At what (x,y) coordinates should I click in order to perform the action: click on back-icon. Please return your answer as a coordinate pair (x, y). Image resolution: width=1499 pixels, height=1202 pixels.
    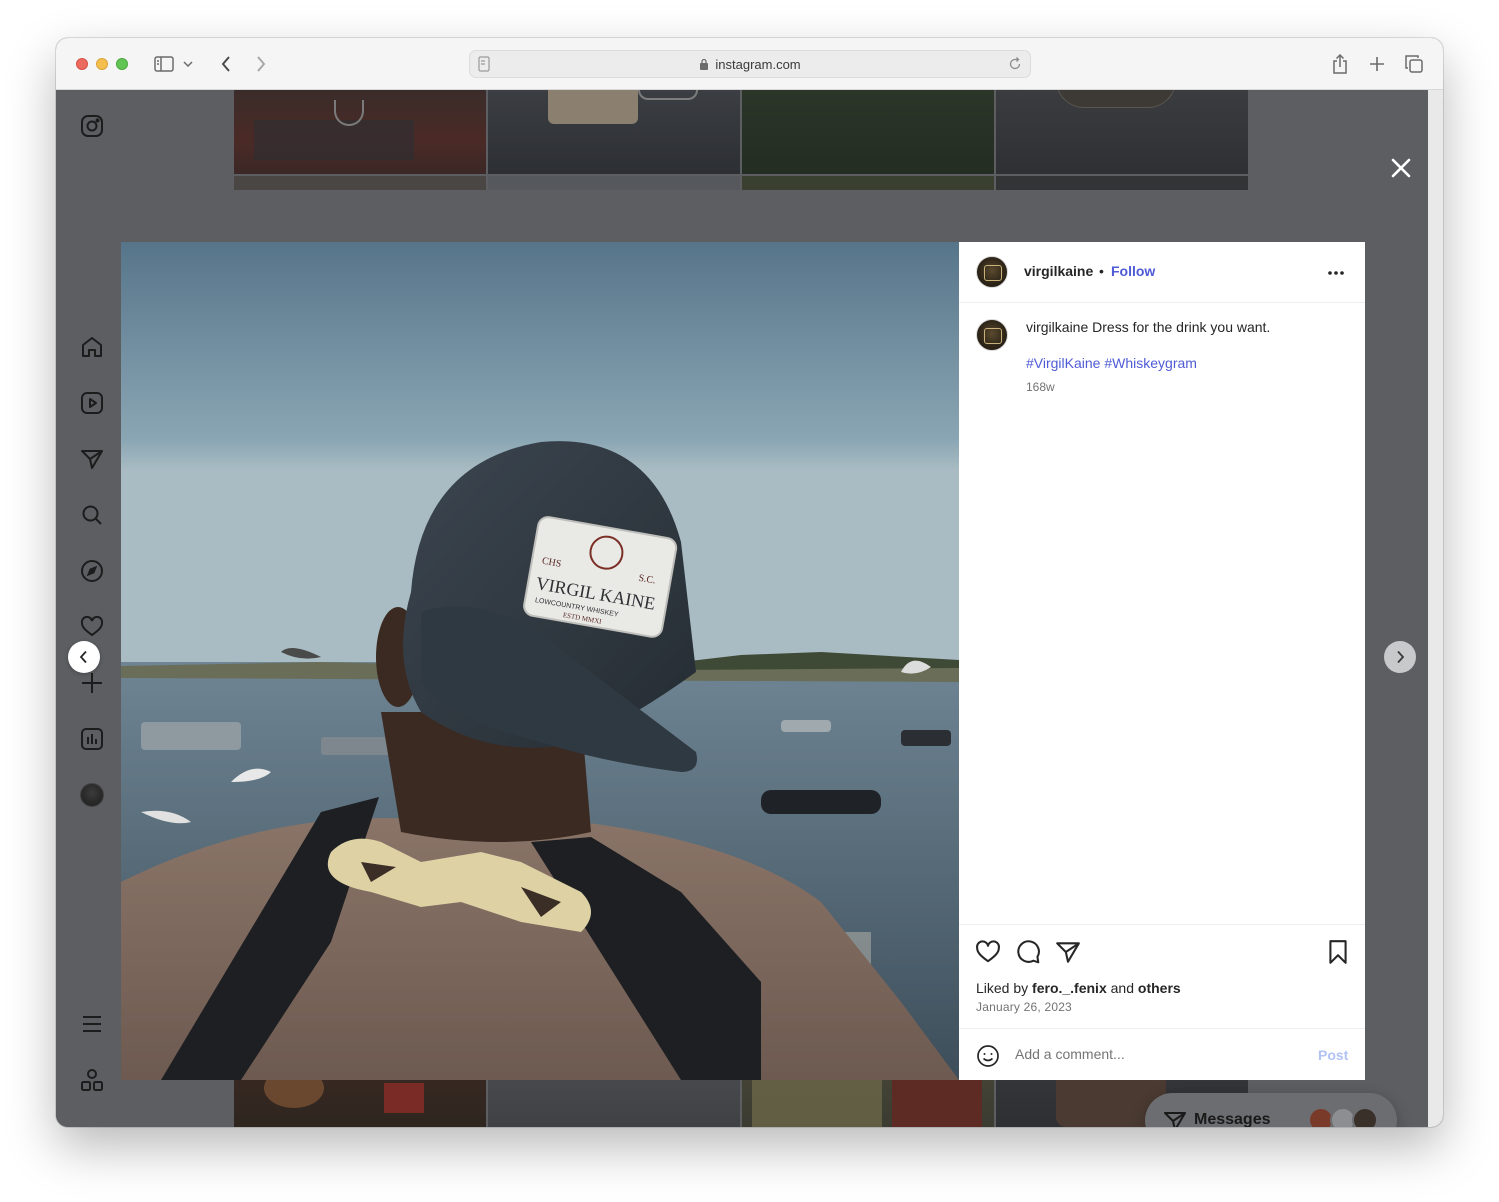
    Looking at the image, I should click on (226, 64).